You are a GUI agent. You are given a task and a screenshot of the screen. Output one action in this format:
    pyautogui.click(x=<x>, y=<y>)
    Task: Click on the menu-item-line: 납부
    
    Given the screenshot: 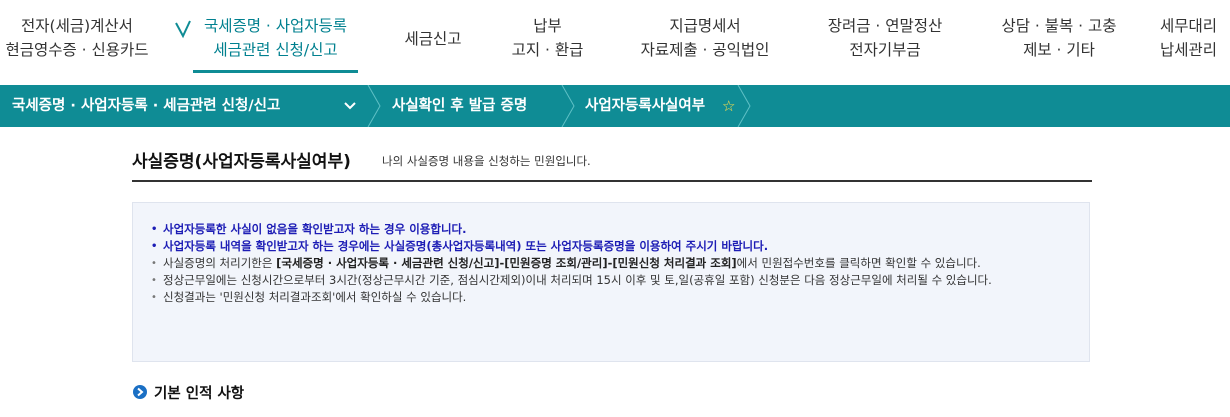 What is the action you would take?
    pyautogui.click(x=547, y=26)
    